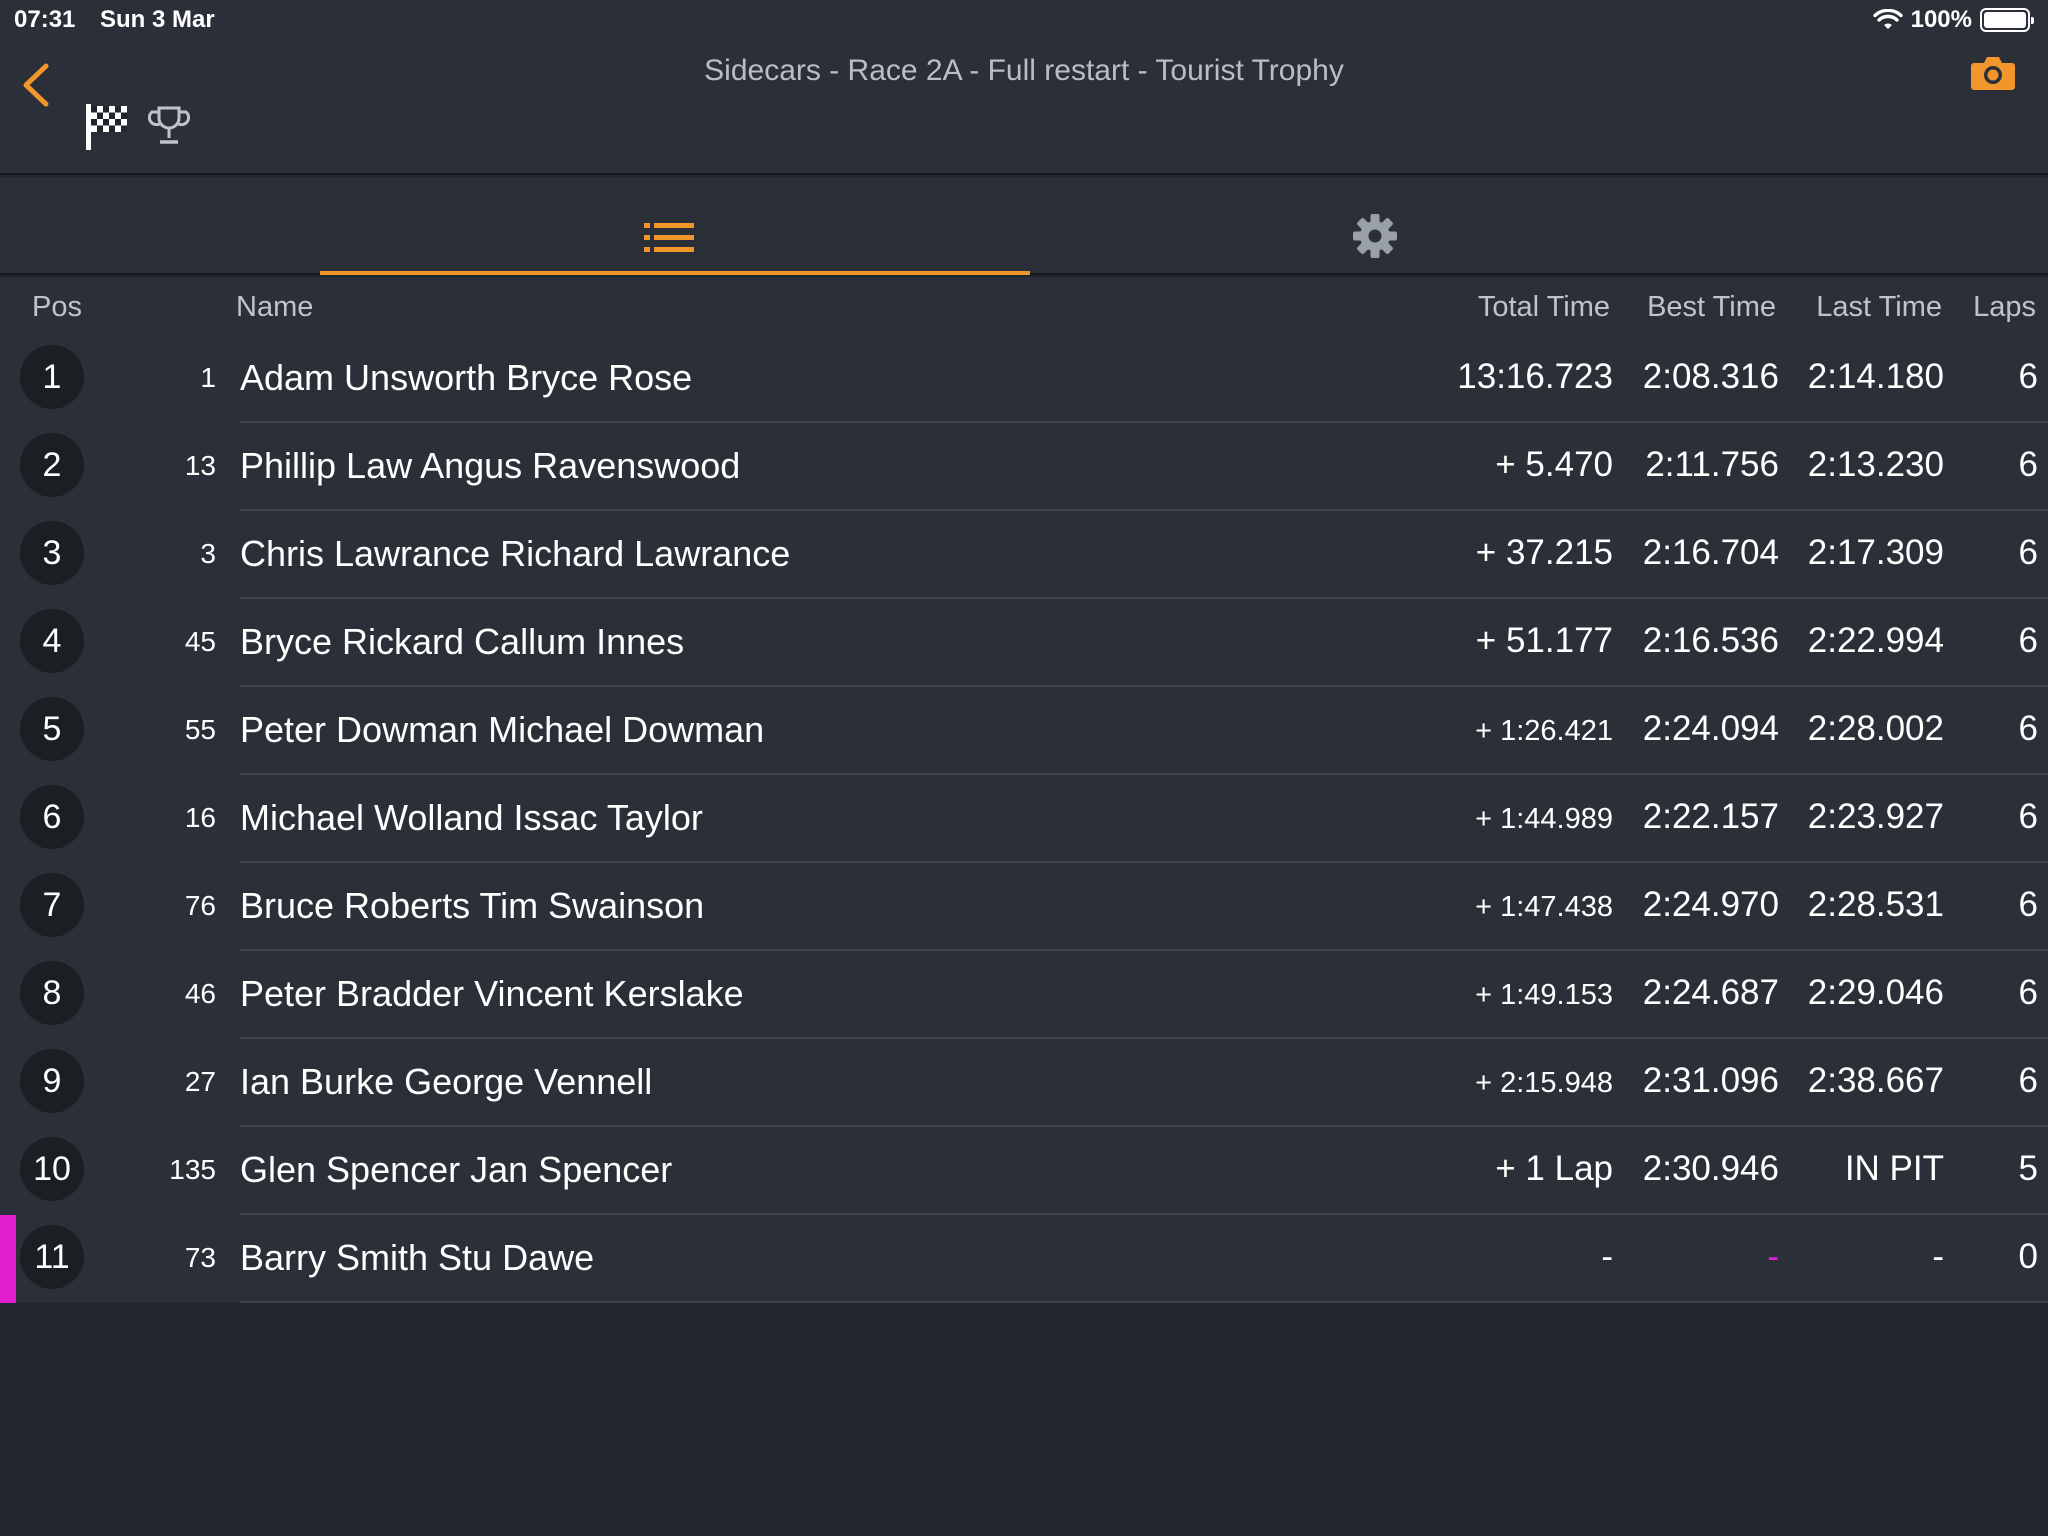 The image size is (2048, 1536). I want to click on last-time: 2:28.531, so click(1875, 904).